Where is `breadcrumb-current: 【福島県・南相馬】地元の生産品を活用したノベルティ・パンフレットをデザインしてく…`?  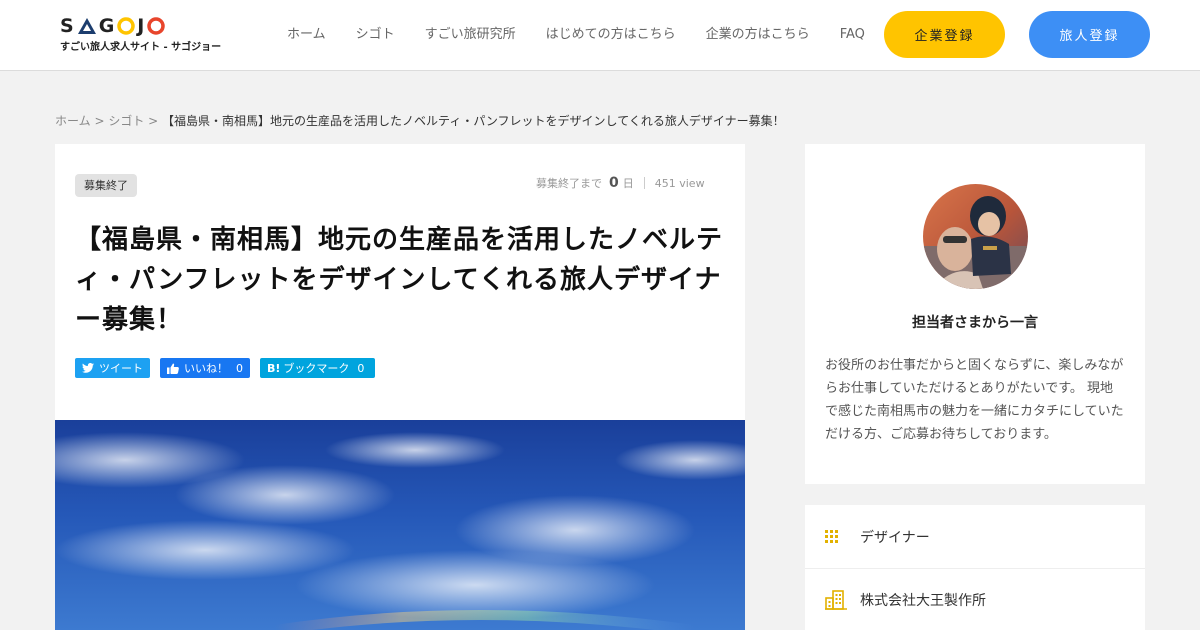 breadcrumb-current: 【福島県・南相馬】地元の生産品を活用したノベルティ・パンフレットをデザインしてく… is located at coordinates (473, 121).